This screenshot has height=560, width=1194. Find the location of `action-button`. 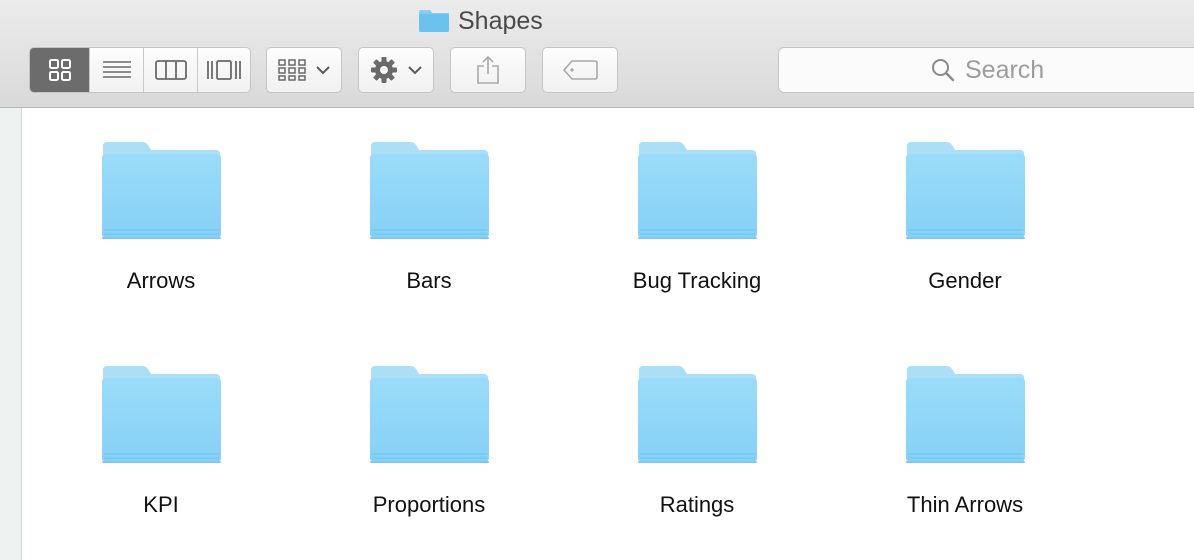

action-button is located at coordinates (396, 70).